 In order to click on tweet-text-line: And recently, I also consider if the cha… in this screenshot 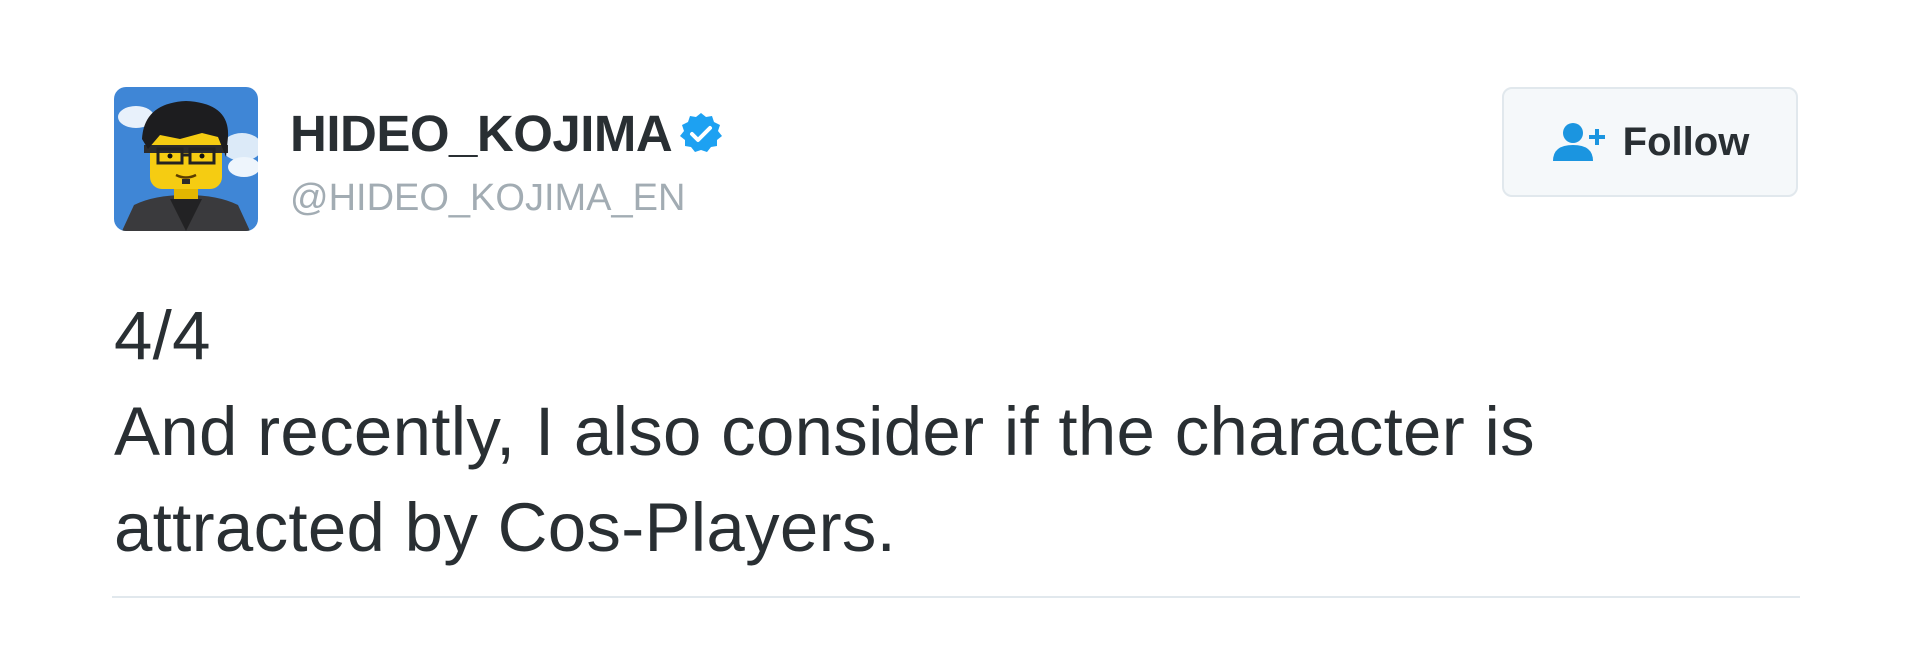, I will do `click(824, 431)`.